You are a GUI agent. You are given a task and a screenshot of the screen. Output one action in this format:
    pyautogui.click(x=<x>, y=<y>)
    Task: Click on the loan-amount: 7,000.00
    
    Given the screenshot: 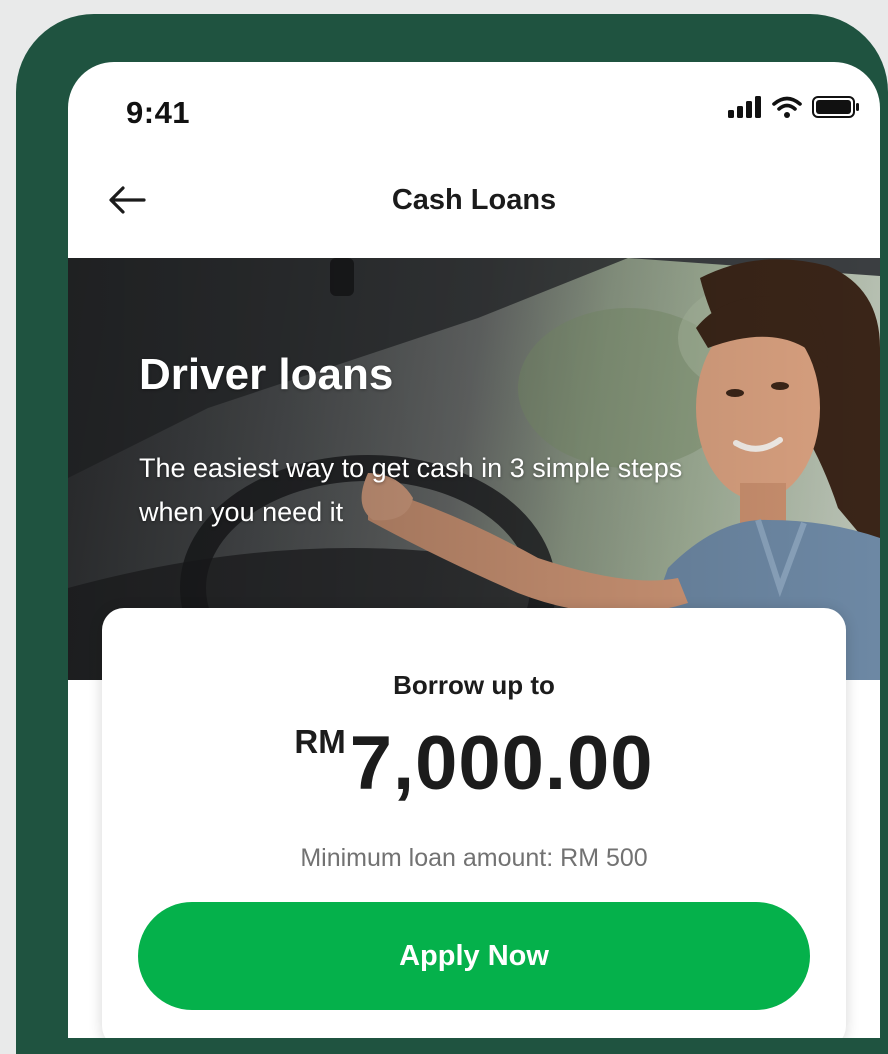 What is the action you would take?
    pyautogui.click(x=501, y=763)
    